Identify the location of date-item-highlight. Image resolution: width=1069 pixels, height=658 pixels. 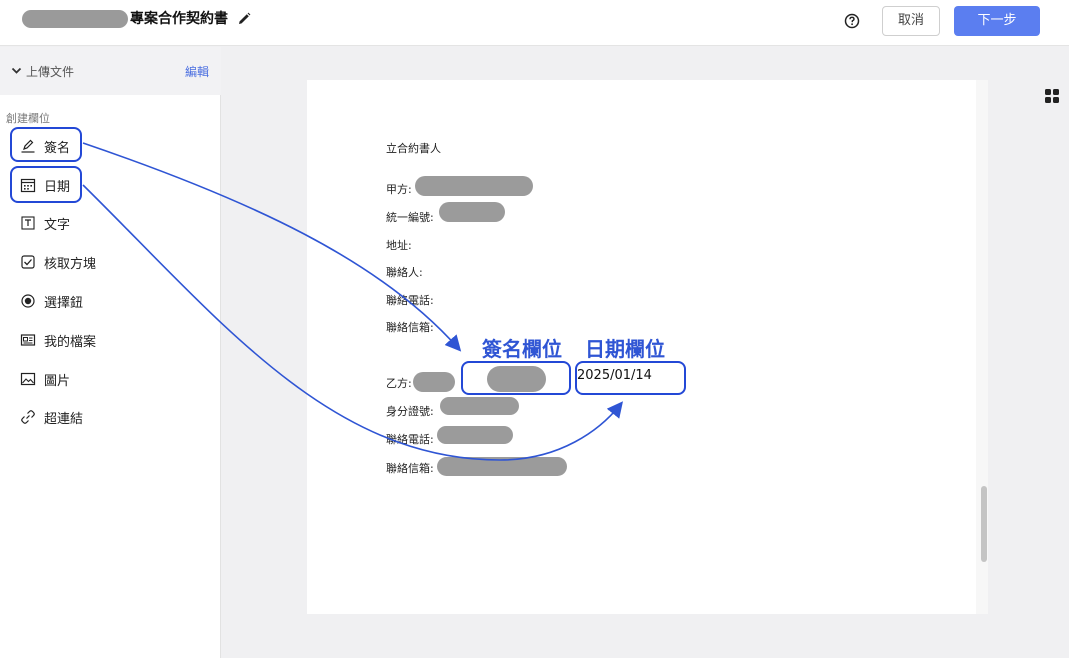
(46, 184).